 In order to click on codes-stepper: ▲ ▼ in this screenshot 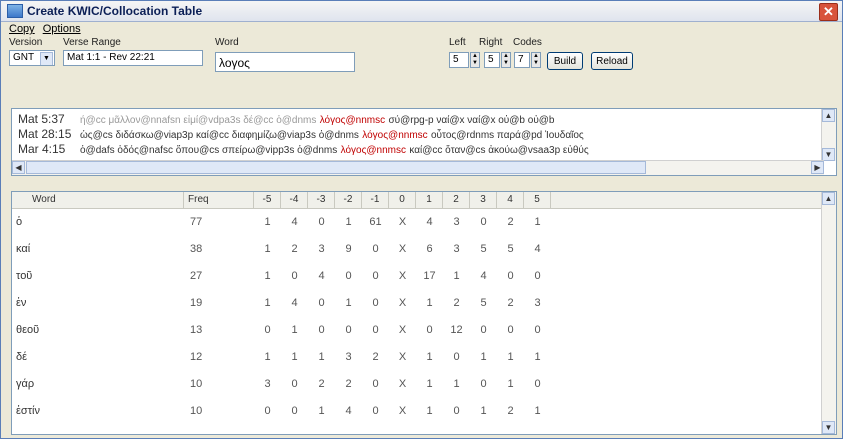, I will do `click(536, 60)`.